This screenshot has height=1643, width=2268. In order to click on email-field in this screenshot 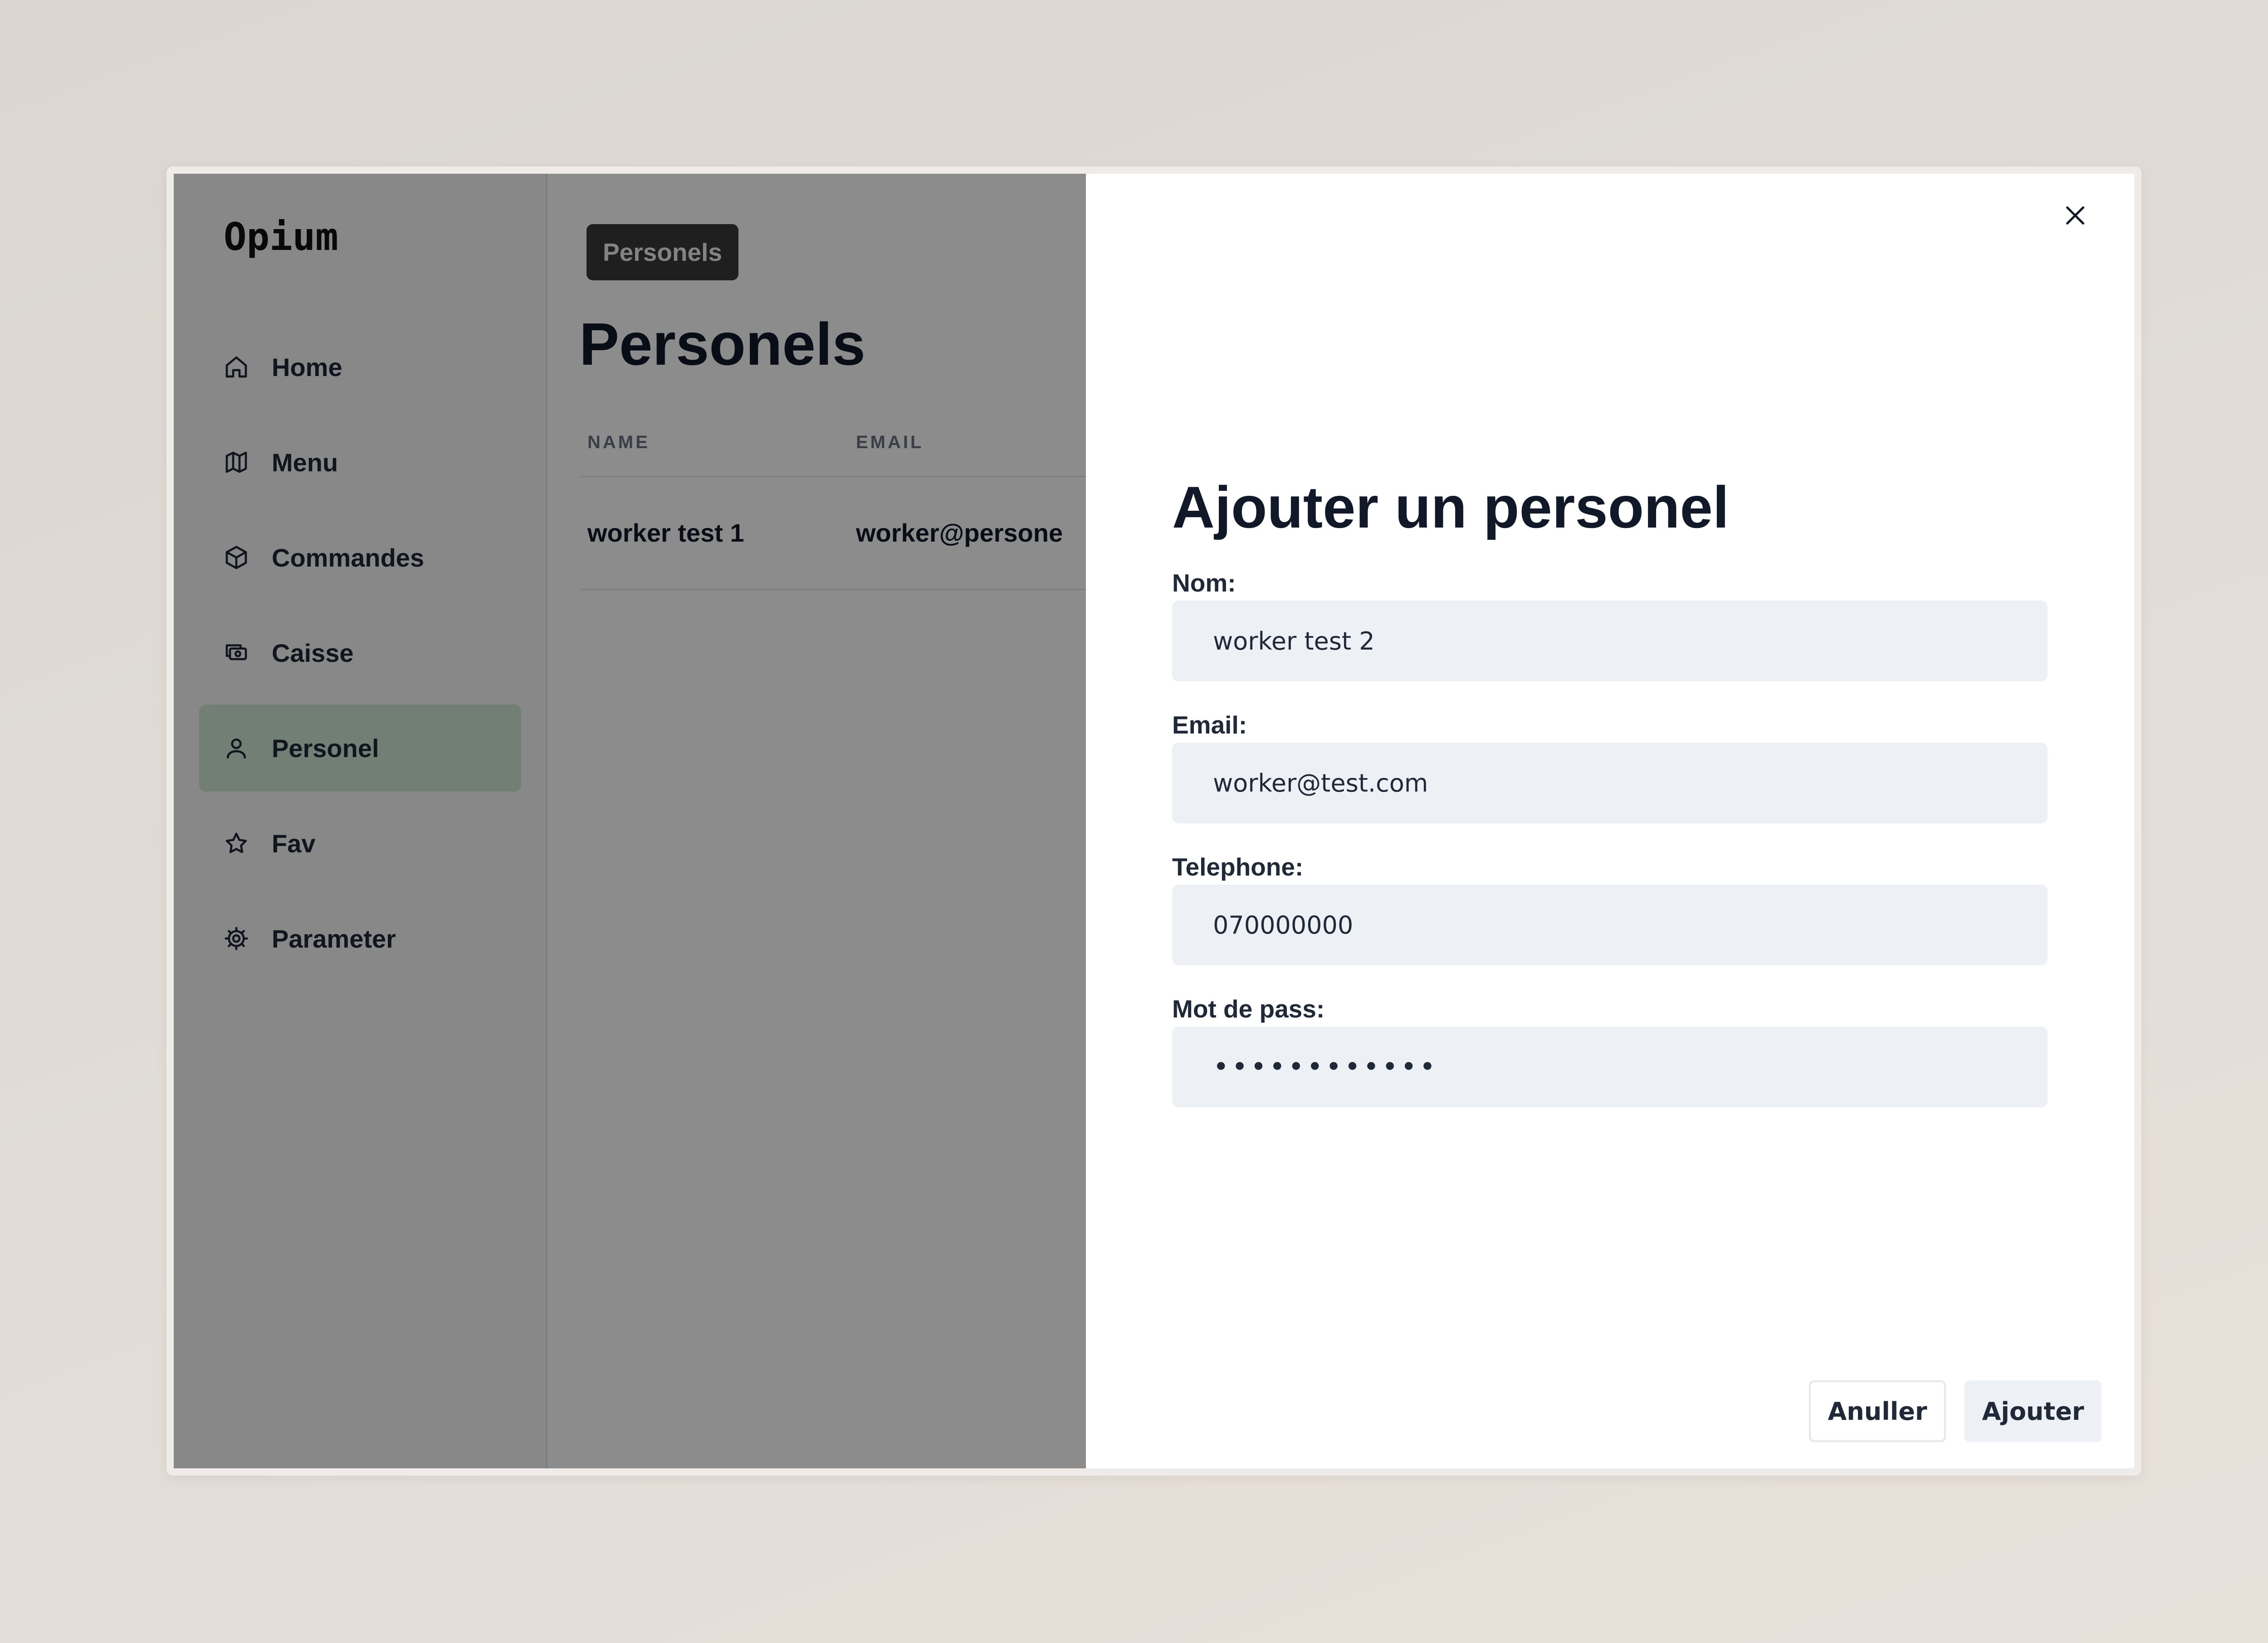, I will do `click(1610, 783)`.